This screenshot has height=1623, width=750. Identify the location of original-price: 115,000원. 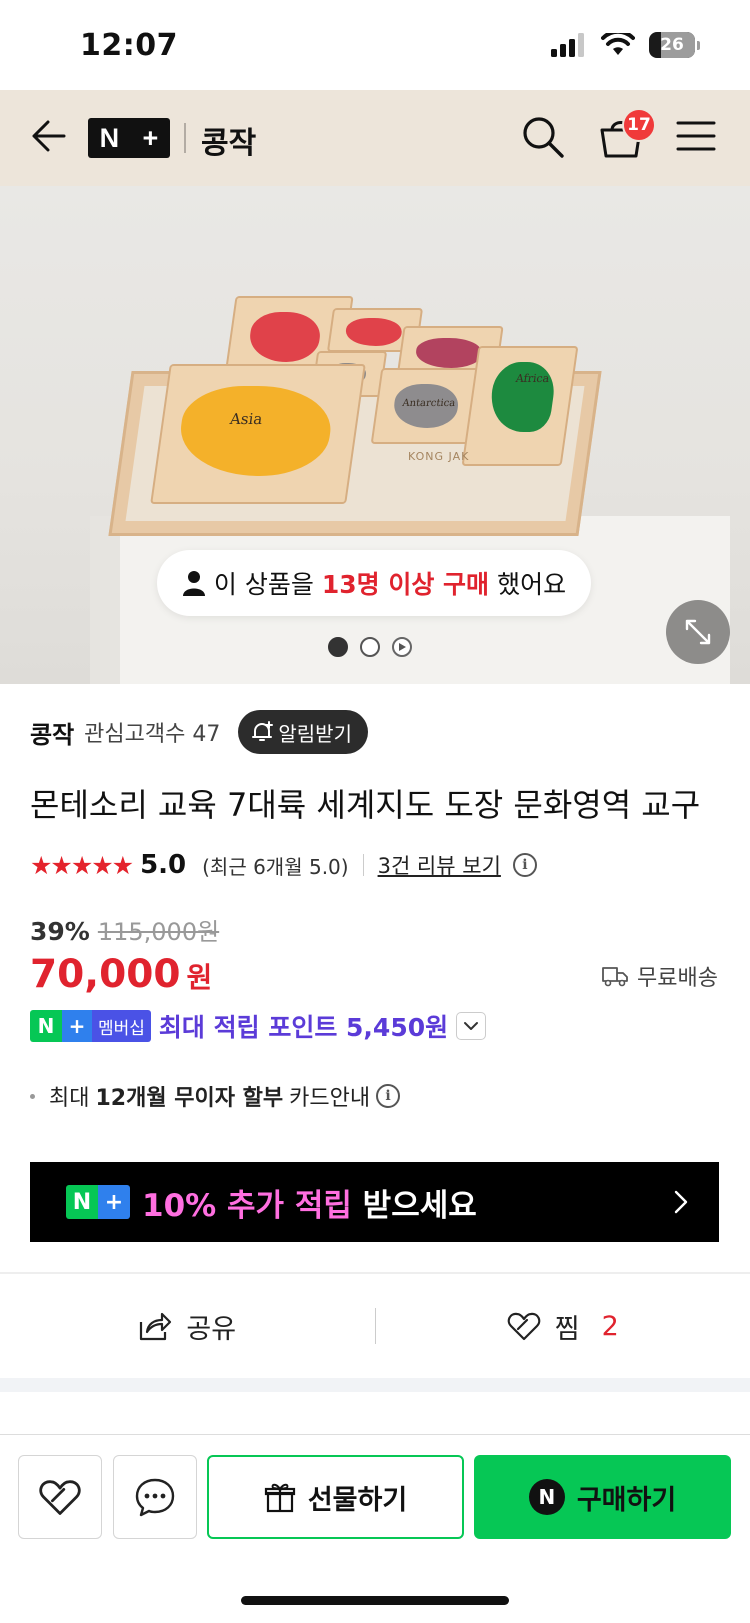
(158, 932).